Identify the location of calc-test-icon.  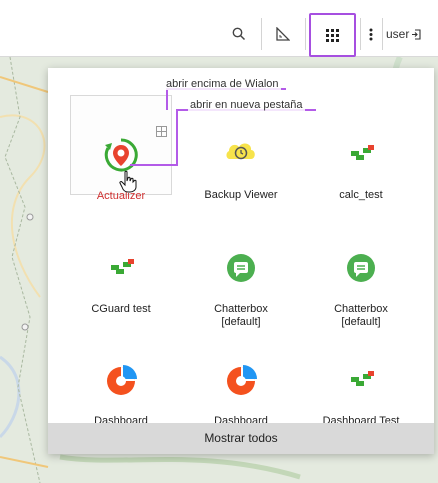
(362, 152).